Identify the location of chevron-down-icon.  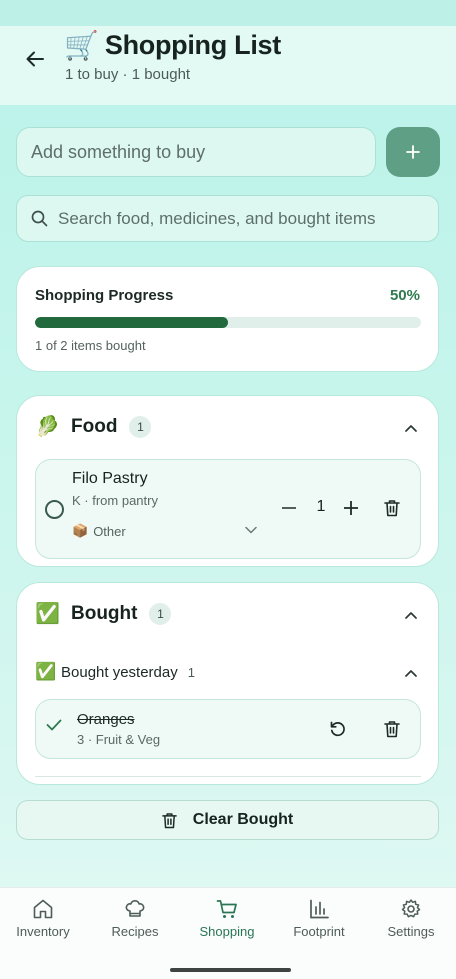
(251, 530).